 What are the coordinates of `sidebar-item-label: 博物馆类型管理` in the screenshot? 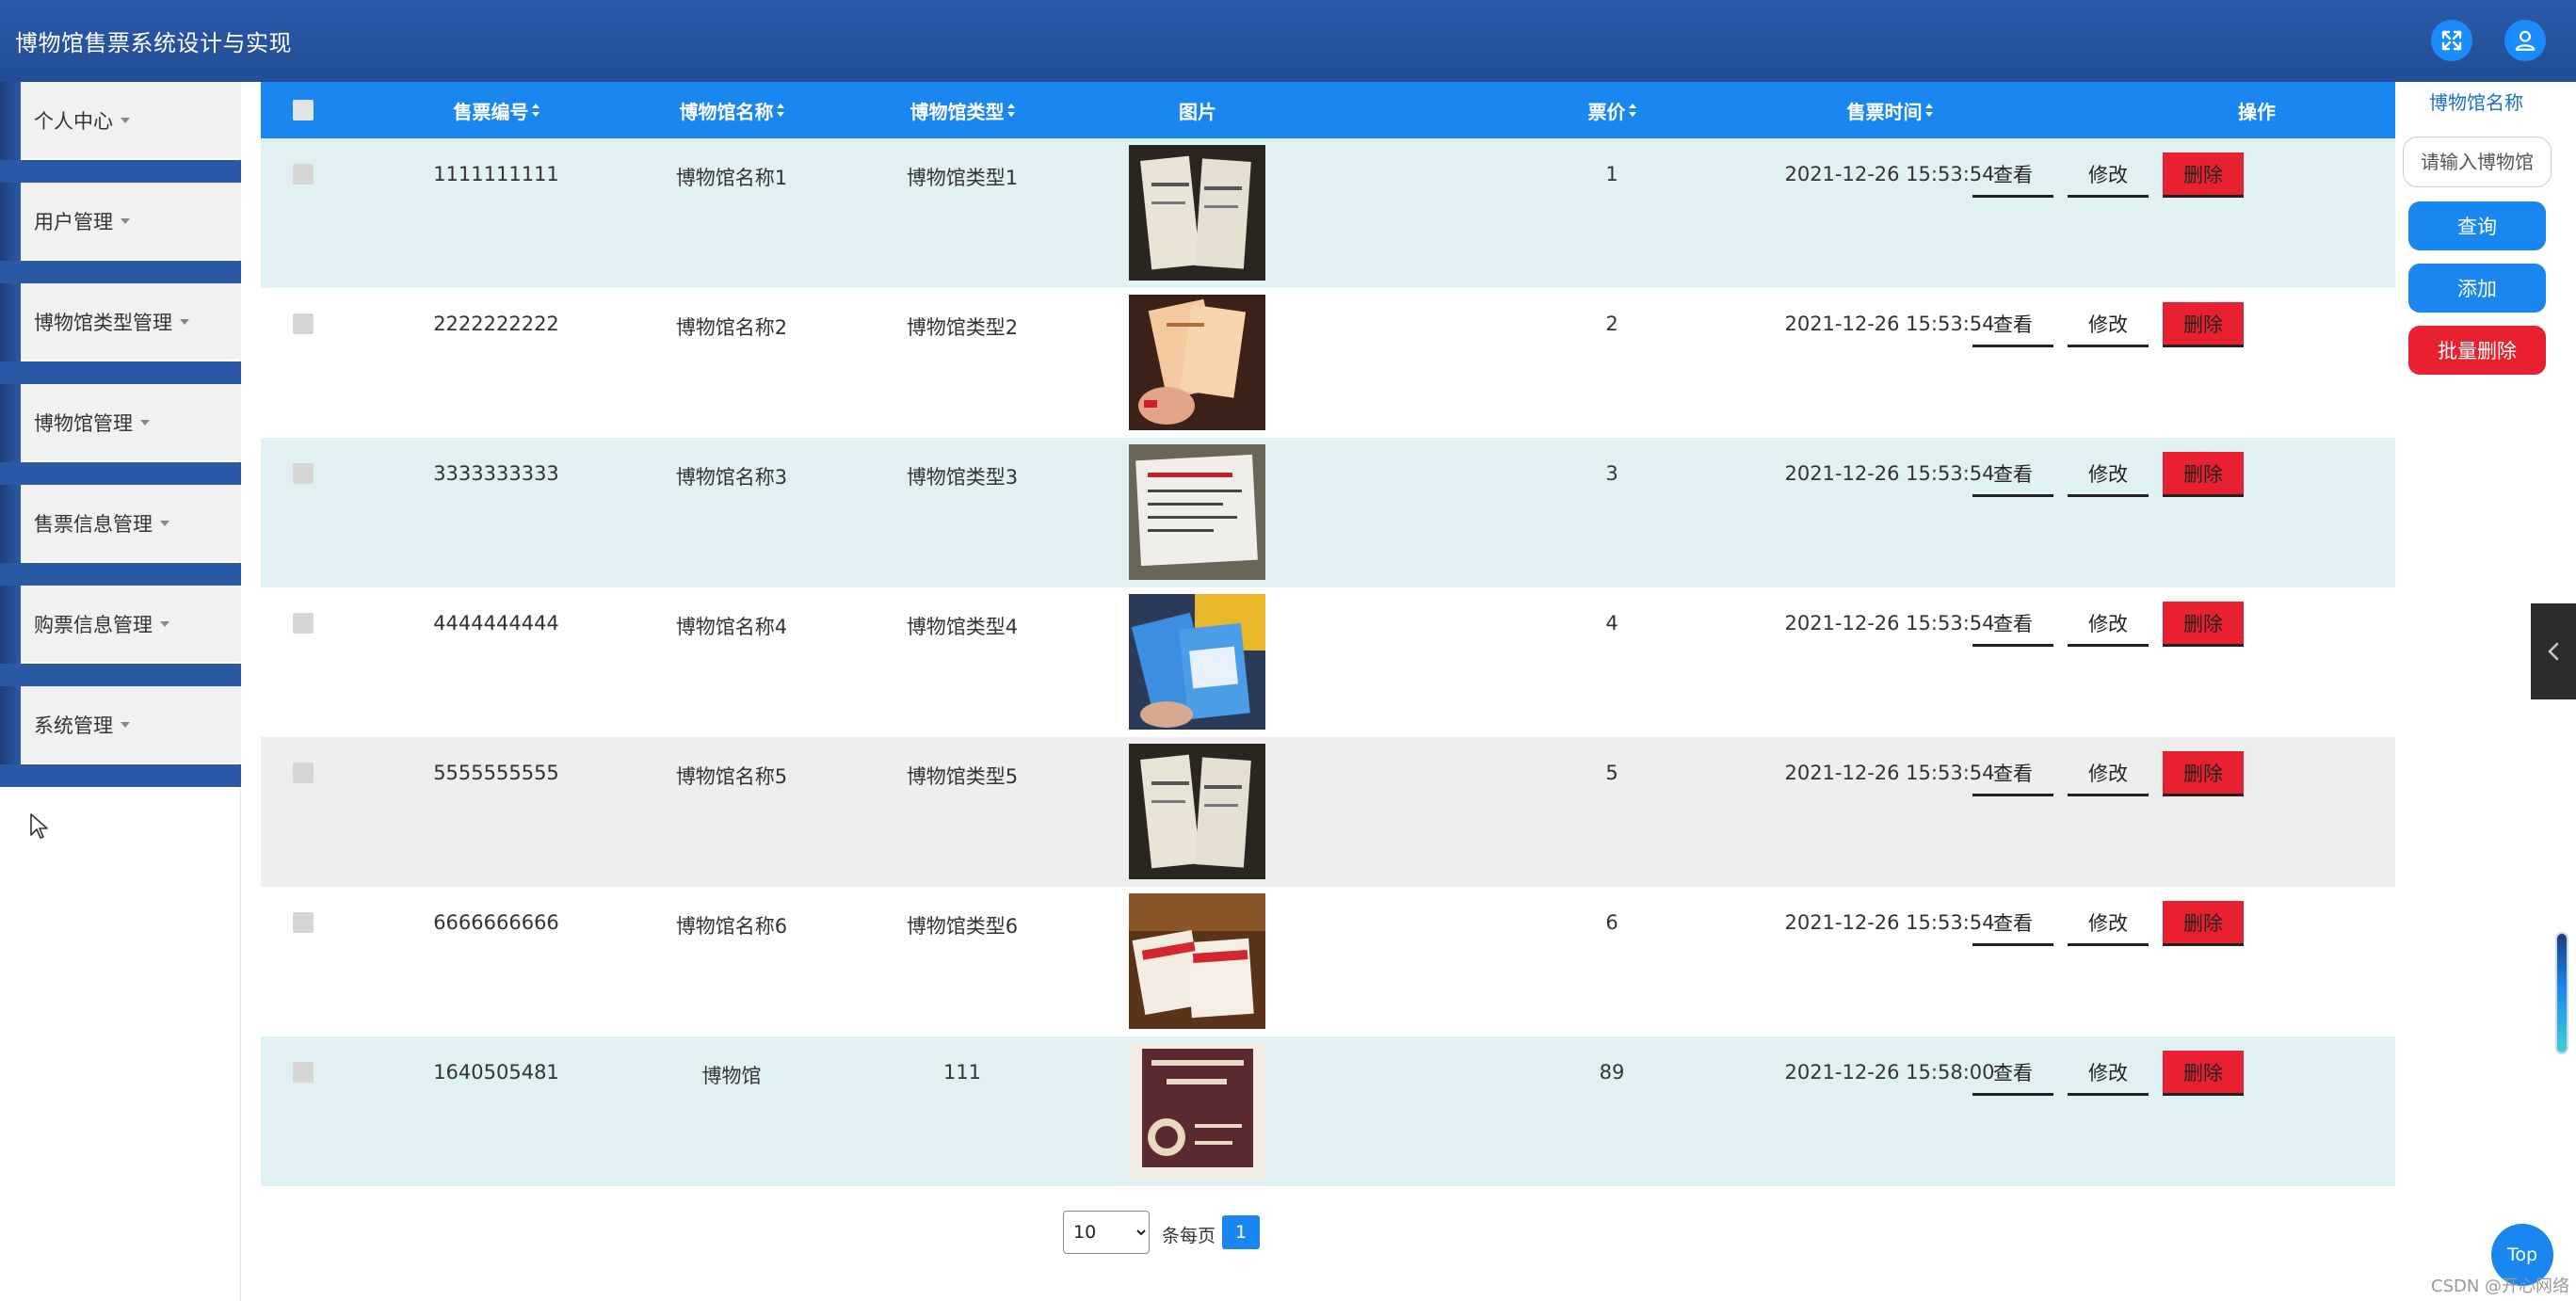 It's located at (103, 322).